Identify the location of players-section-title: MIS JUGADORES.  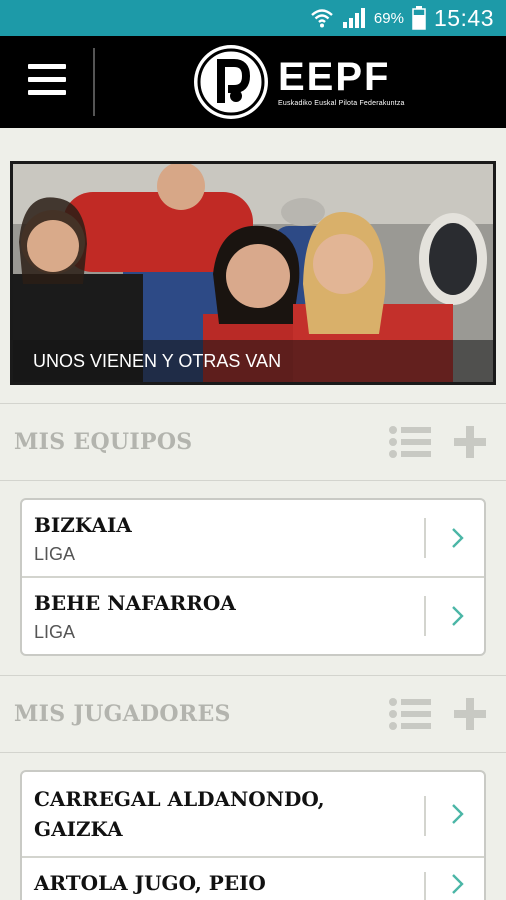
(122, 714).